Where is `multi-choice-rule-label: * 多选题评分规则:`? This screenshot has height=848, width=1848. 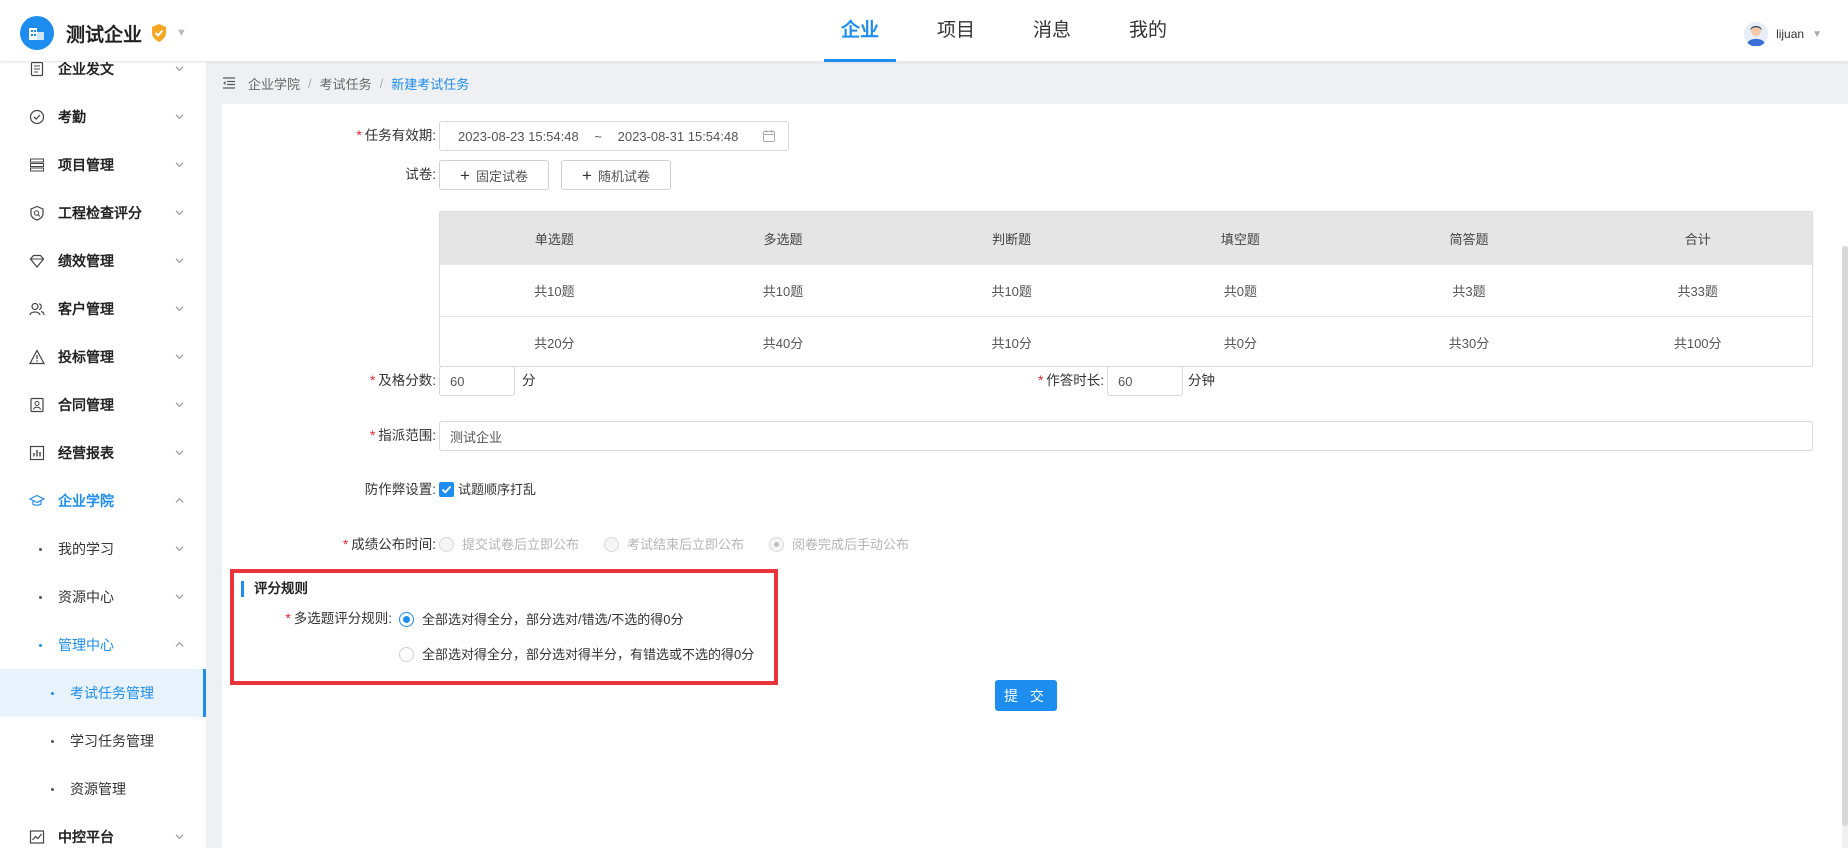 multi-choice-rule-label: * 多选题评分规则: is located at coordinates (338, 618).